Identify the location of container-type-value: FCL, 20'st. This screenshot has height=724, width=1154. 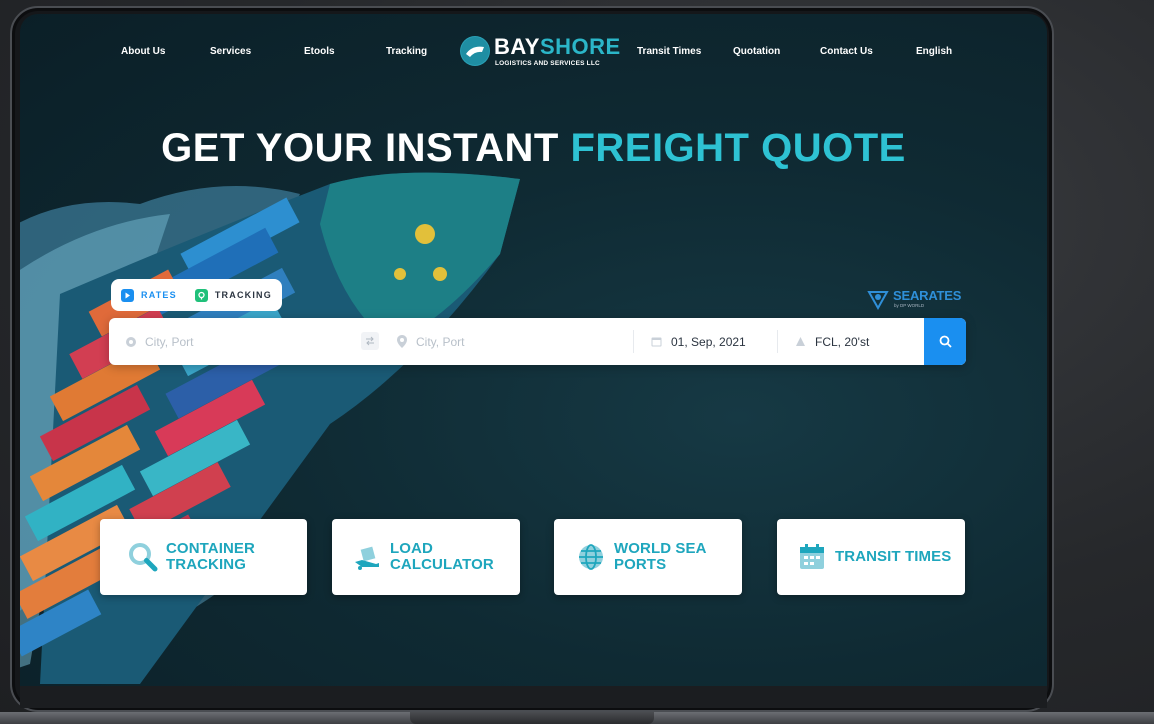
(842, 341).